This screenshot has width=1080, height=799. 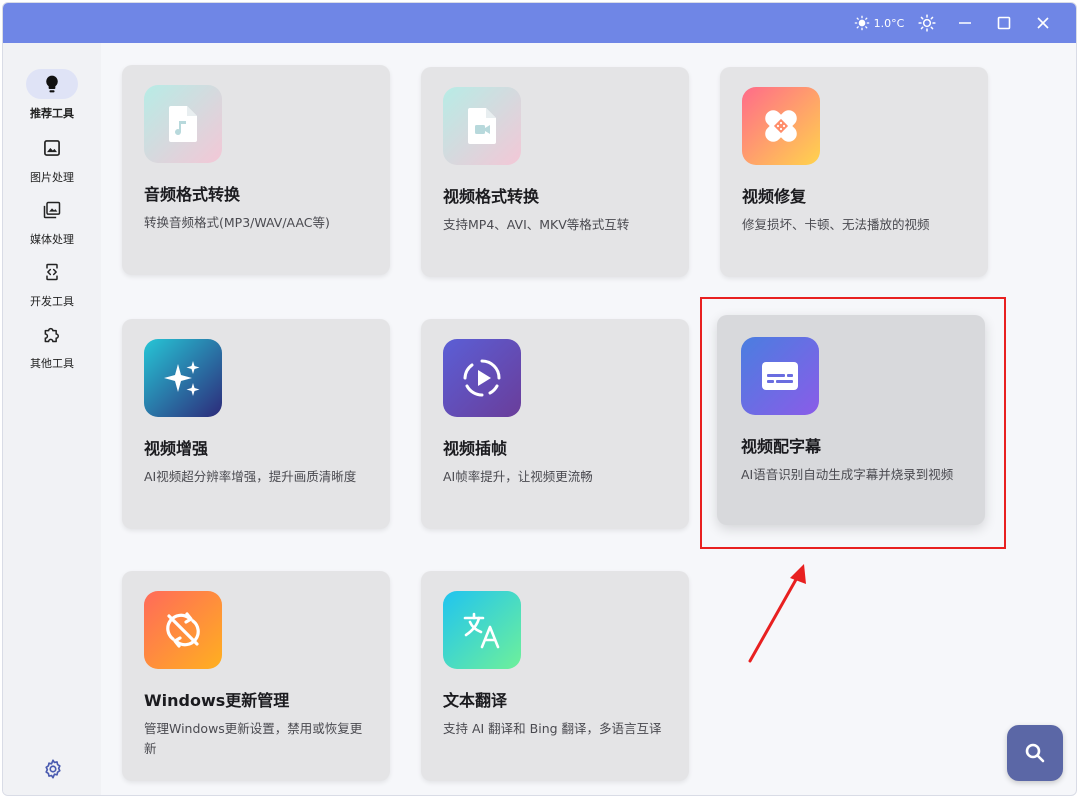 What do you see at coordinates (555, 424) in the screenshot?
I see `tool-card-frame-interp: 视频插帧 AI帧率提升，让视频更流畅` at bounding box center [555, 424].